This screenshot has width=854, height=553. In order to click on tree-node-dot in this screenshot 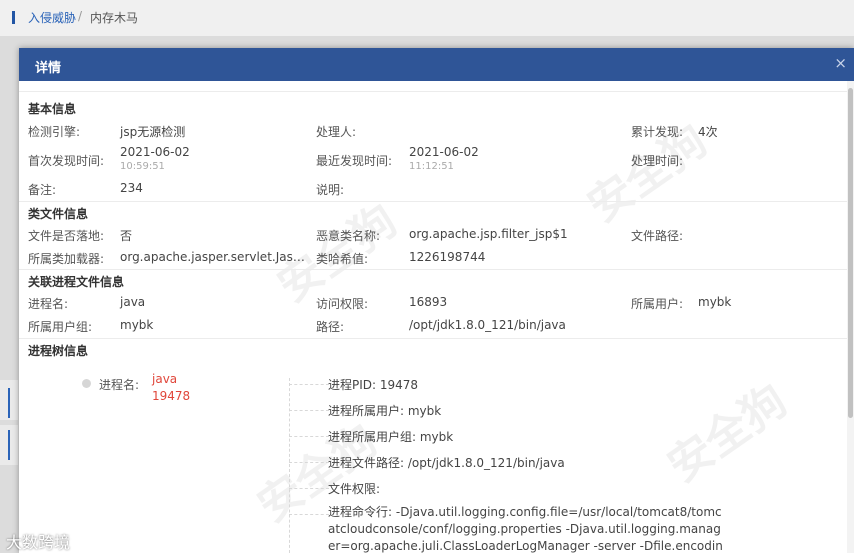, I will do `click(86, 383)`.